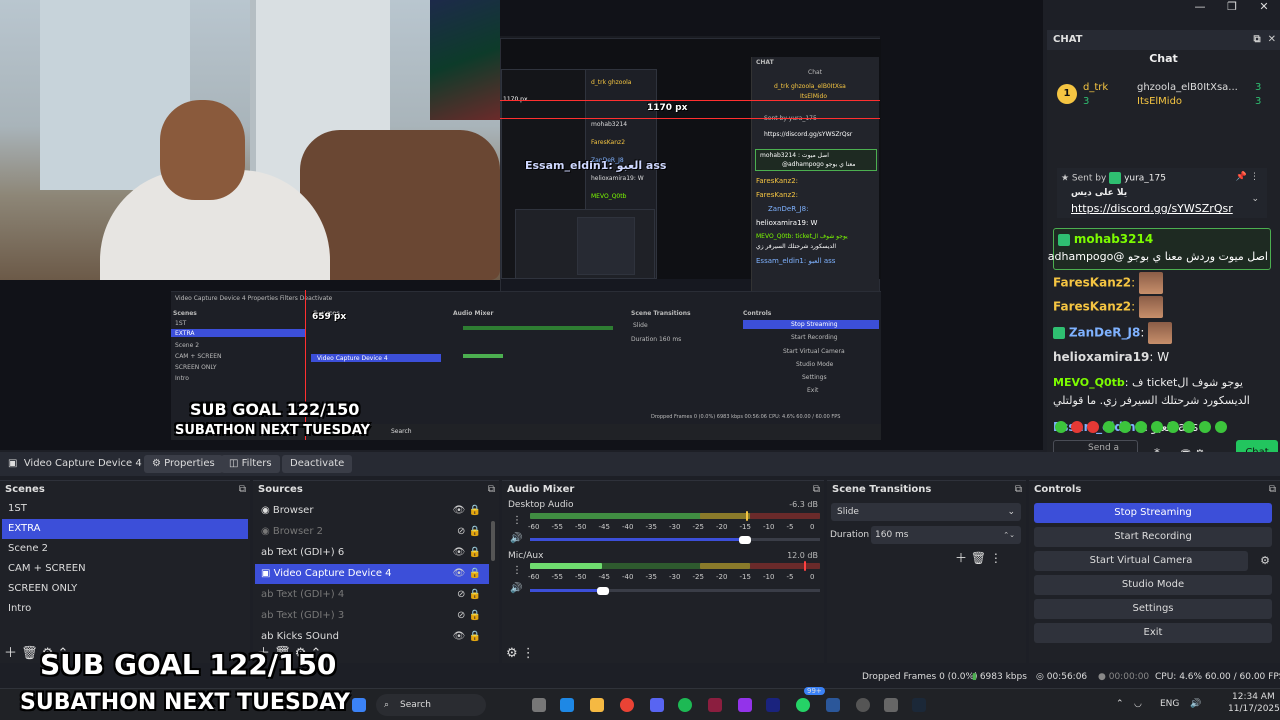 The height and width of the screenshot is (720, 1280). Describe the element at coordinates (267, 615) in the screenshot. I see `text-icon: ab` at that location.